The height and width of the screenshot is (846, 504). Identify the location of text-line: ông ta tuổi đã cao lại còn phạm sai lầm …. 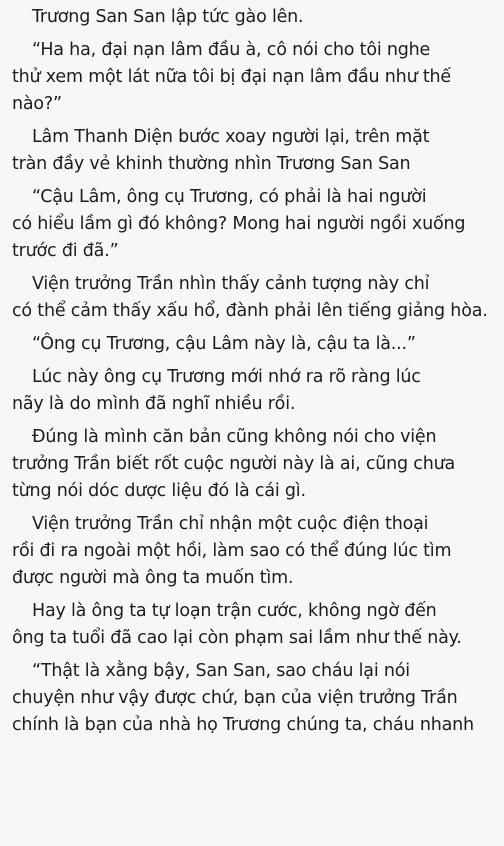
(237, 638).